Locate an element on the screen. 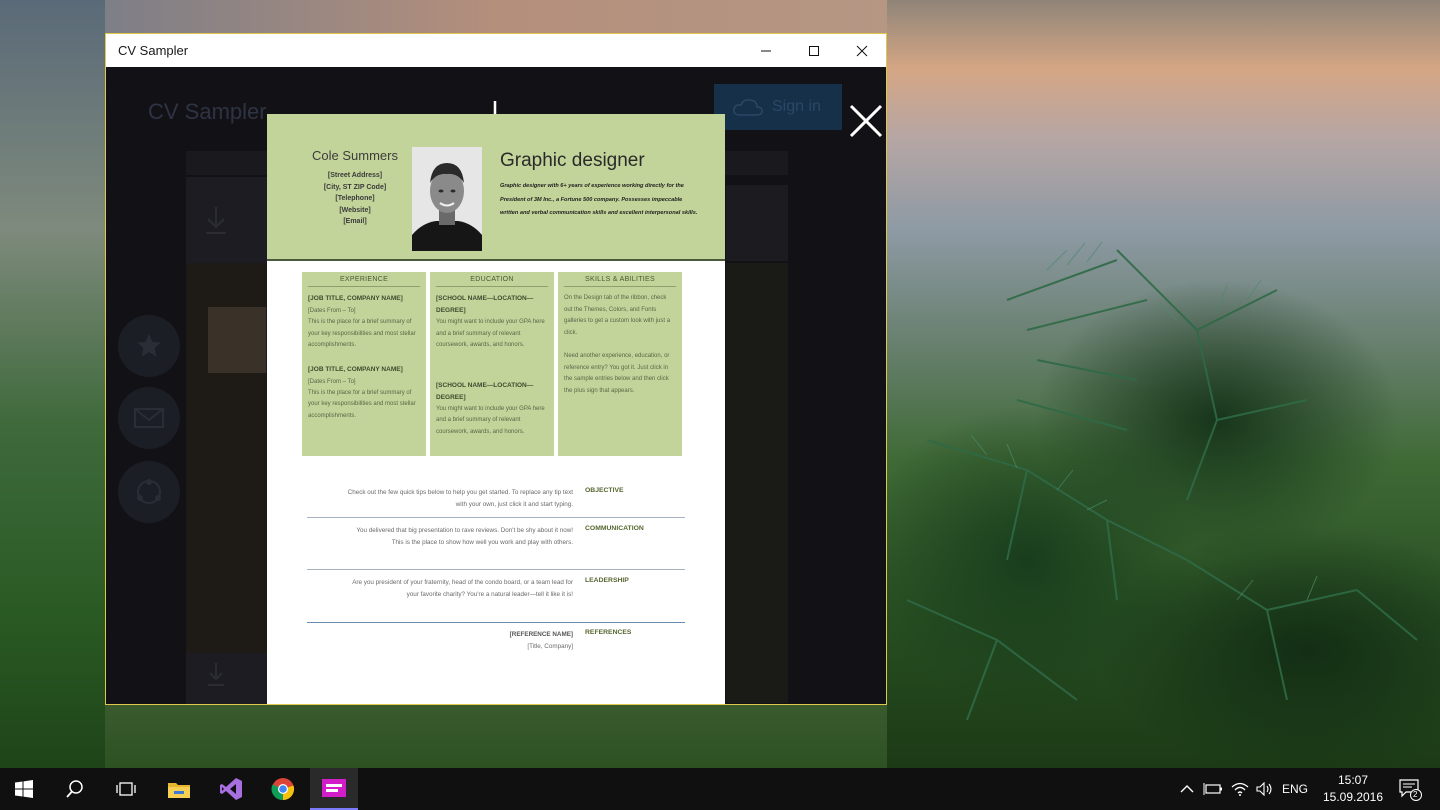  cv-column-heading: EXPERIENCE is located at coordinates (364, 281).